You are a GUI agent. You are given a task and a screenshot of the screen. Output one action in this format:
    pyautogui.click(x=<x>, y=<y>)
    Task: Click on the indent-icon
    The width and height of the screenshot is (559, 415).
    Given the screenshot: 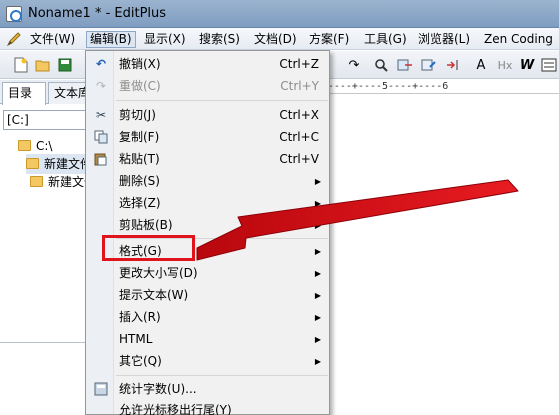 What is the action you would take?
    pyautogui.click(x=453, y=65)
    